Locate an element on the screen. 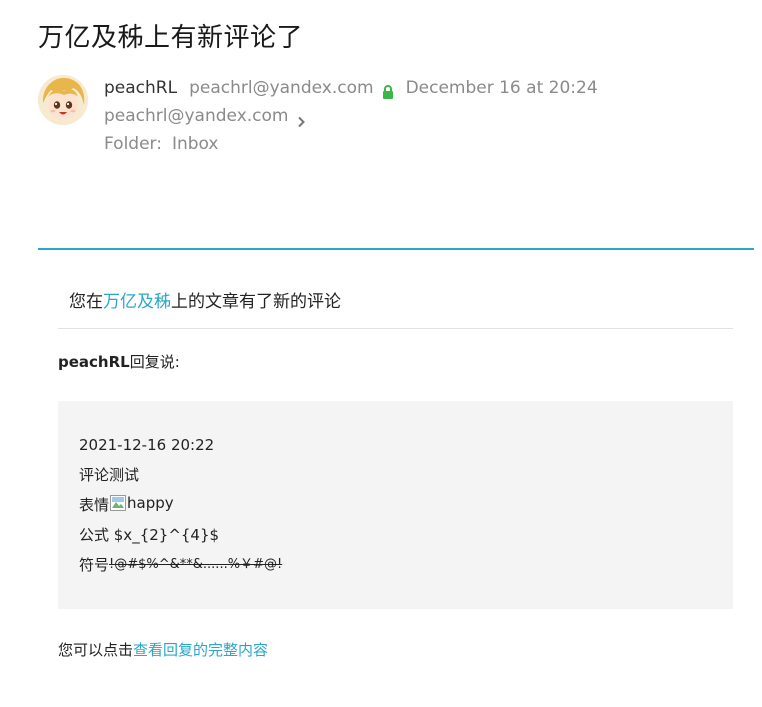 This screenshot has width=762, height=707. avatar is located at coordinates (63, 100).